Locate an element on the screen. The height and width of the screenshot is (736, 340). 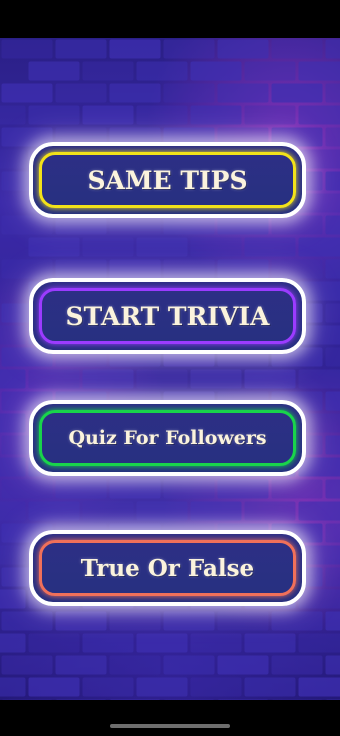
quiz-for-followers-button-frame: Quiz For Followers is located at coordinates (167, 438).